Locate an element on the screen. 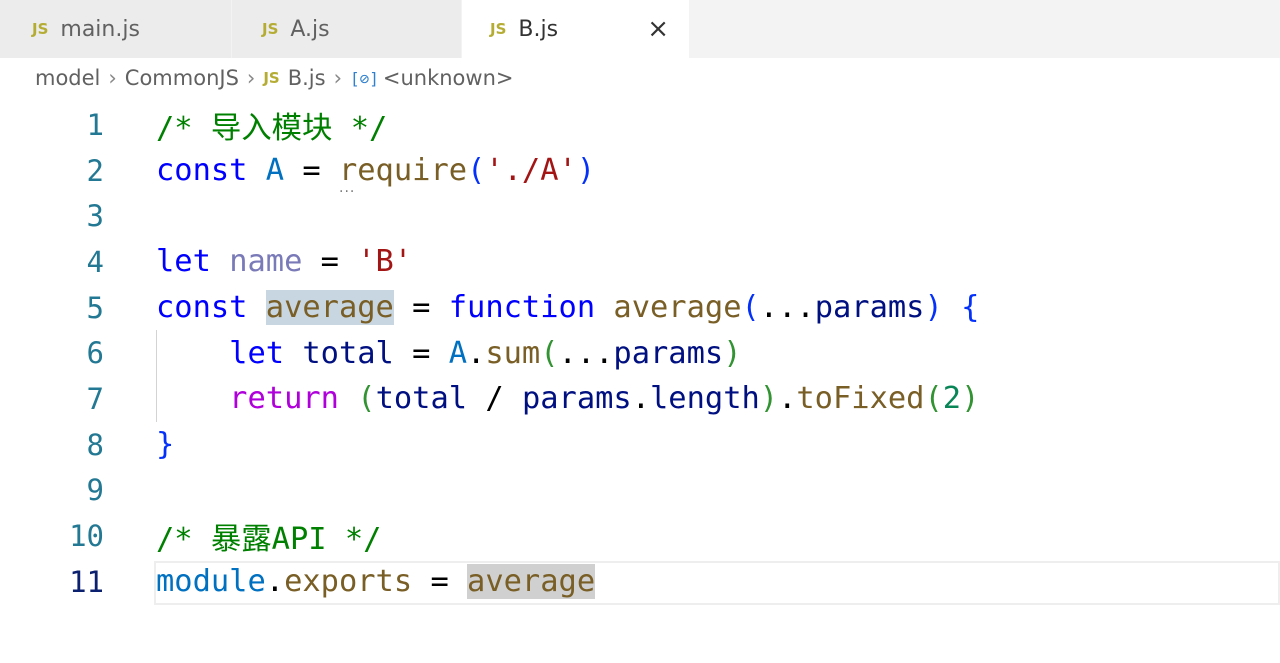 This screenshot has height=663, width=1280. tab-label: main.js is located at coordinates (100, 29).